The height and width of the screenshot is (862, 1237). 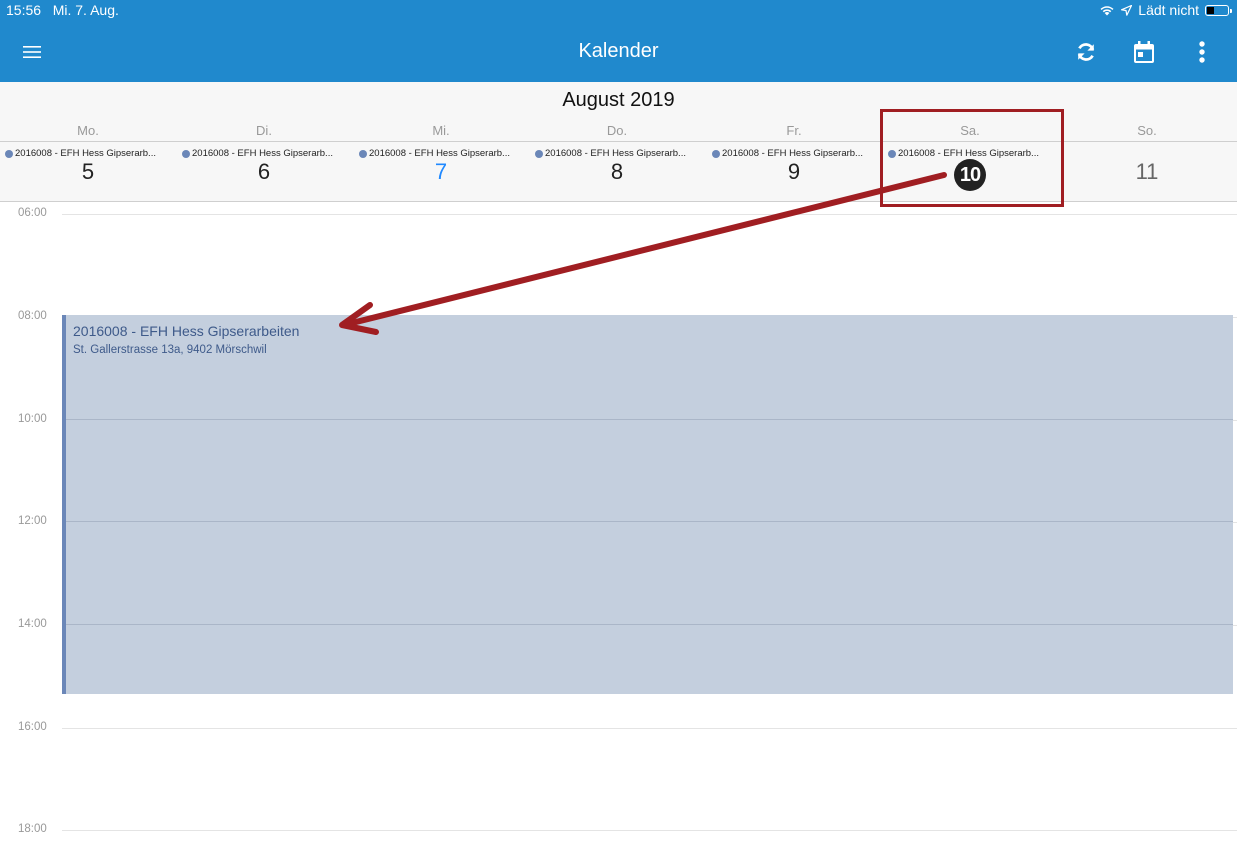 I want to click on annotation-arrow-icon, so click(x=643, y=253).